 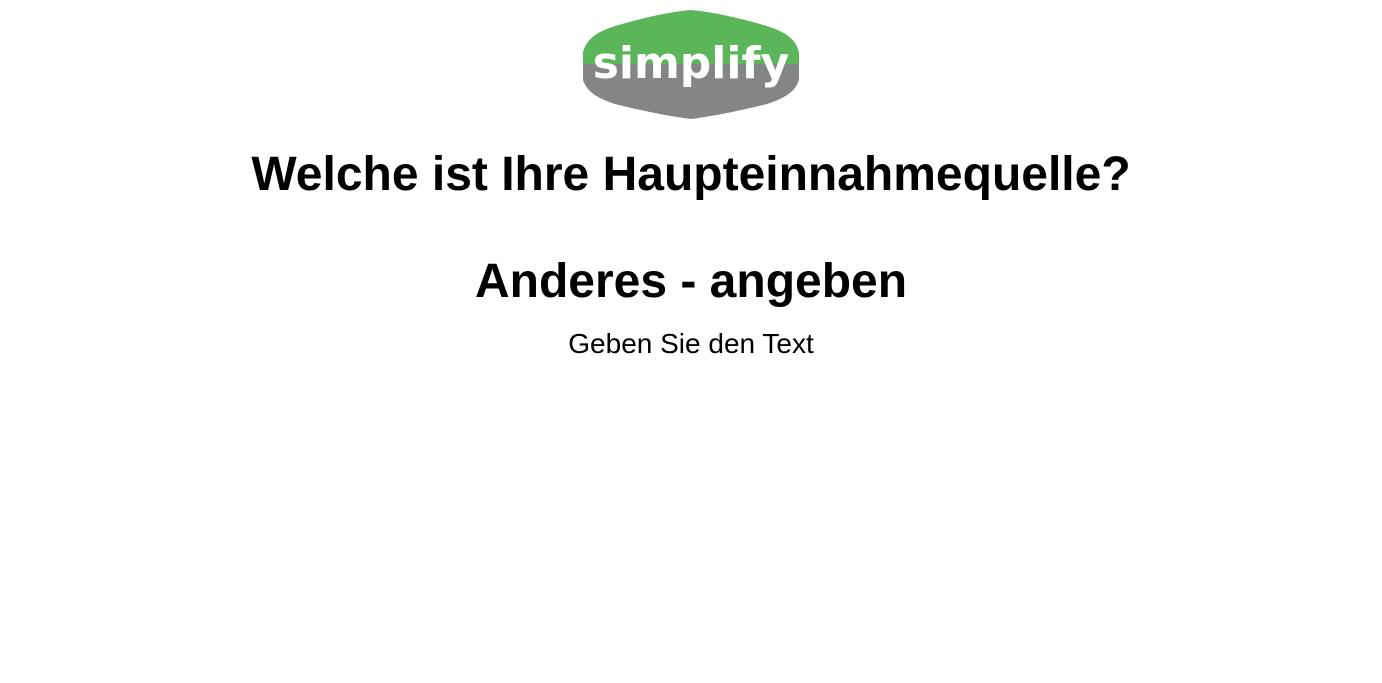 I want to click on other-text-input-prompt: Geben Sie den Text, so click(x=691, y=344).